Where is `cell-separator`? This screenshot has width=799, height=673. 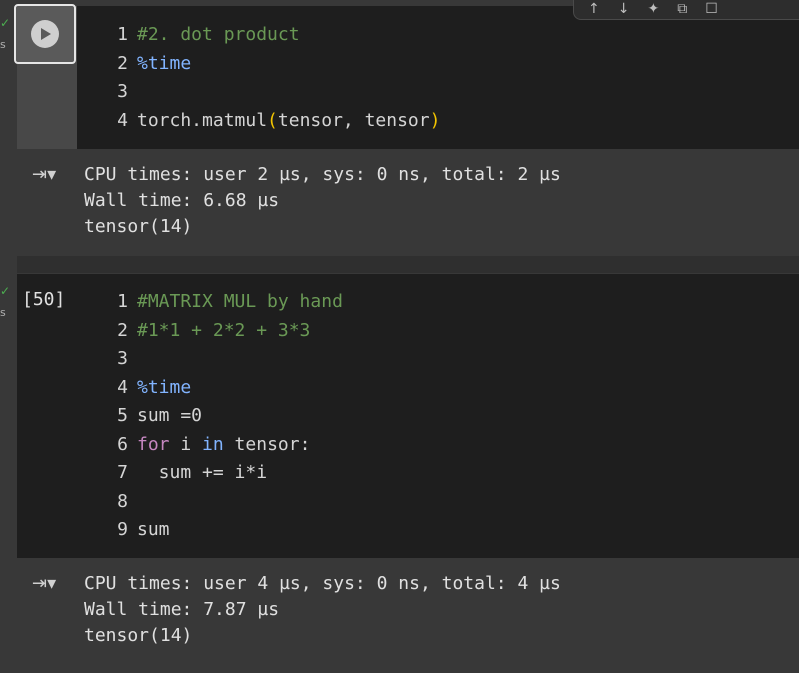 cell-separator is located at coordinates (408, 264).